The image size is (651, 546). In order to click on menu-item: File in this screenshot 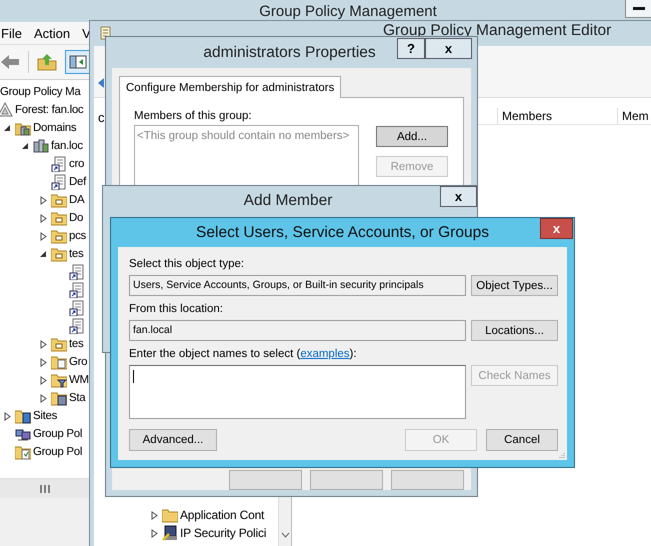, I will do `click(11, 33)`.